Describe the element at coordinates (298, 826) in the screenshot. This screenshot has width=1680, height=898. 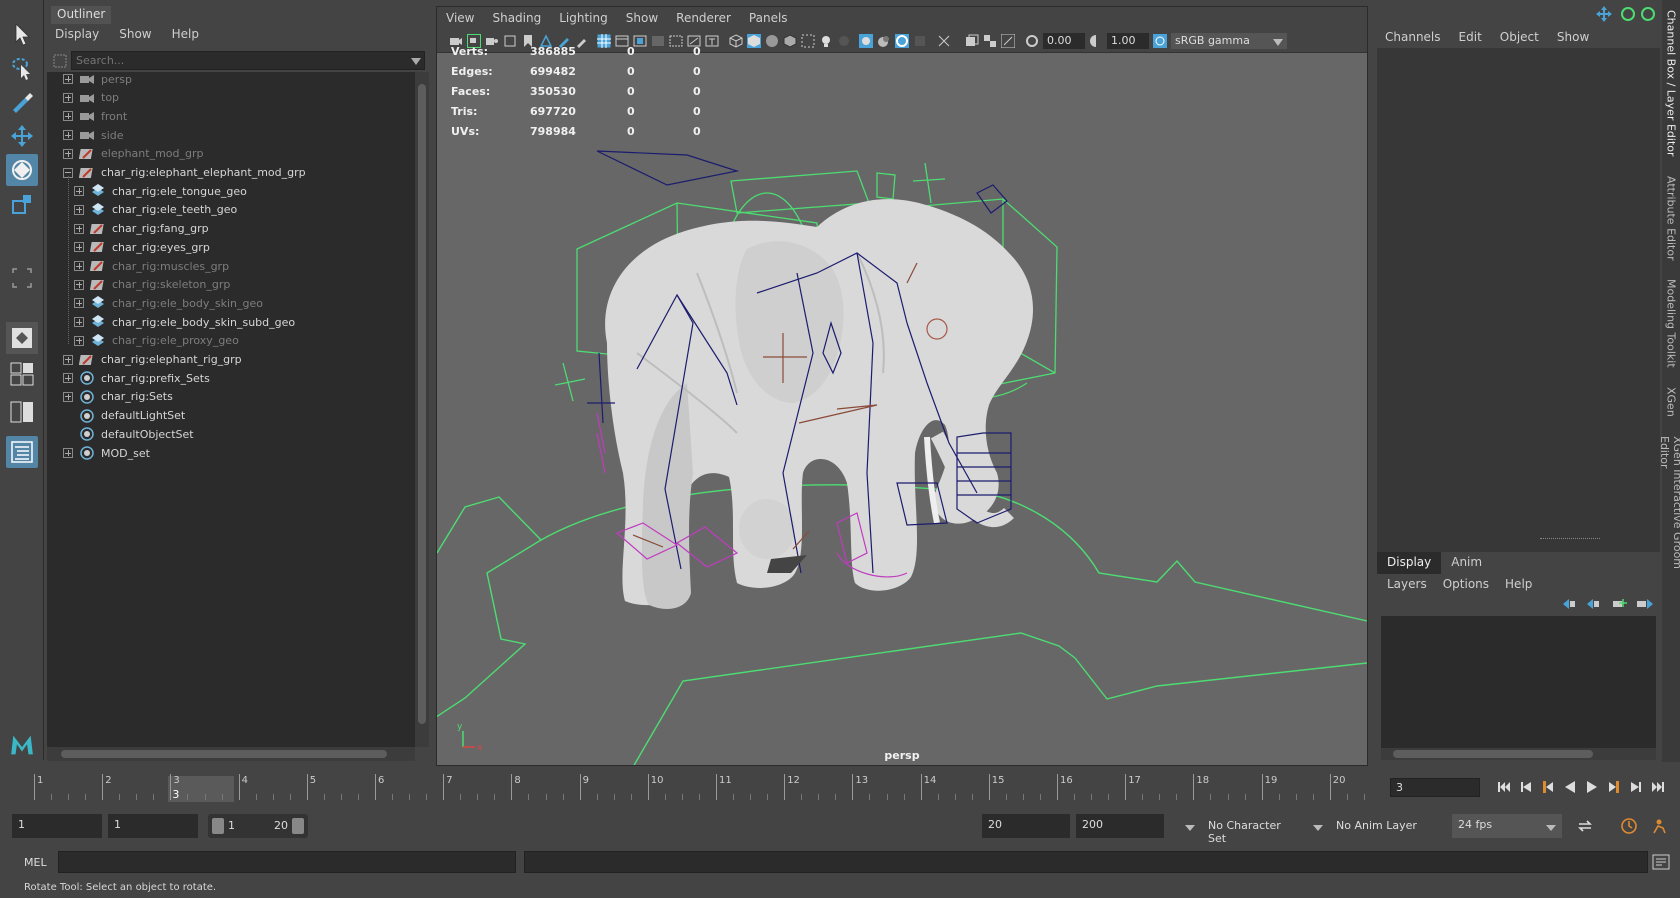
I see `range-slider-end-handle` at that location.